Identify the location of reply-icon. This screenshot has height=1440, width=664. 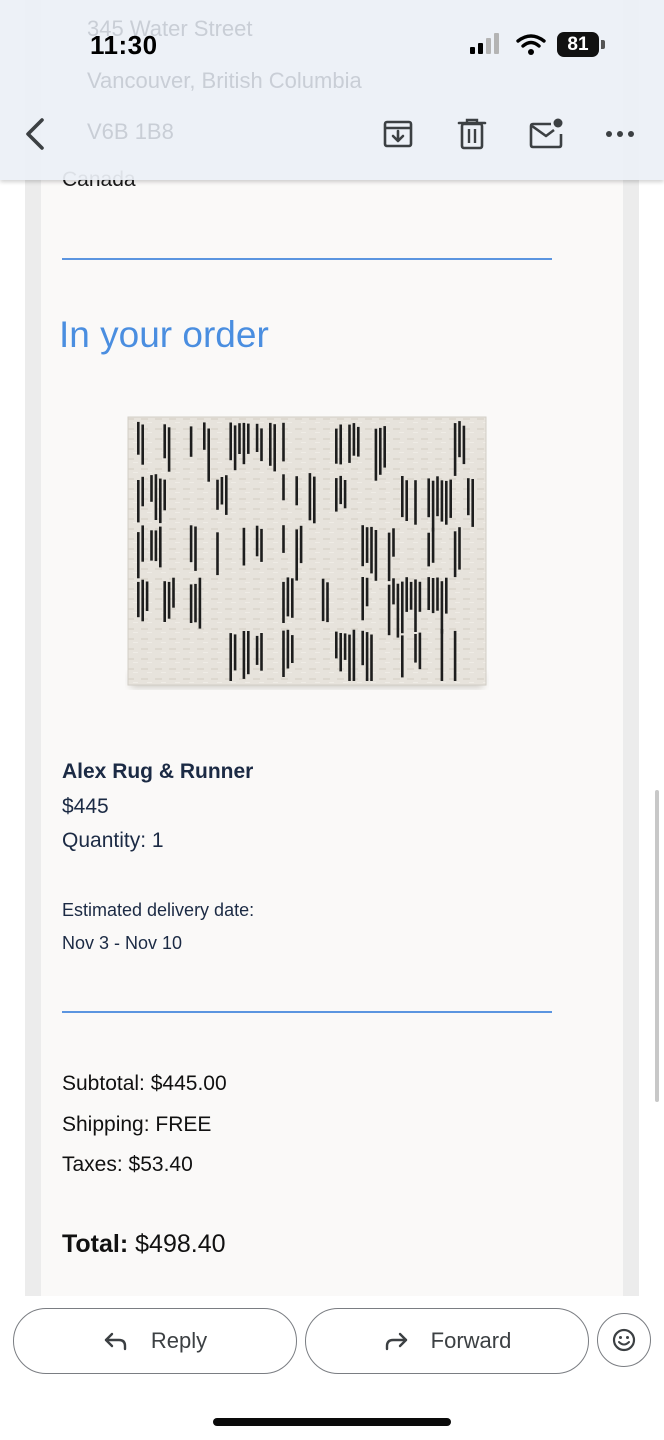
(115, 1341).